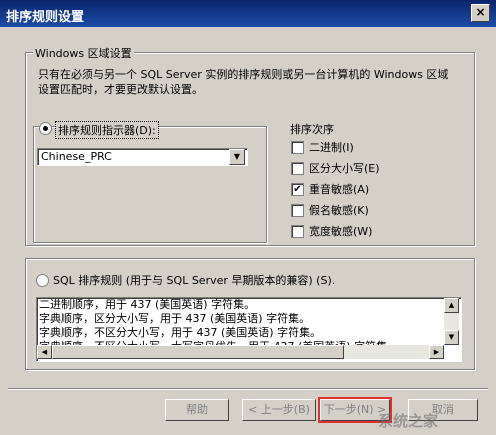 The width and height of the screenshot is (496, 435). I want to click on collation-designator-label: 排序规则指示器(D):, so click(107, 130).